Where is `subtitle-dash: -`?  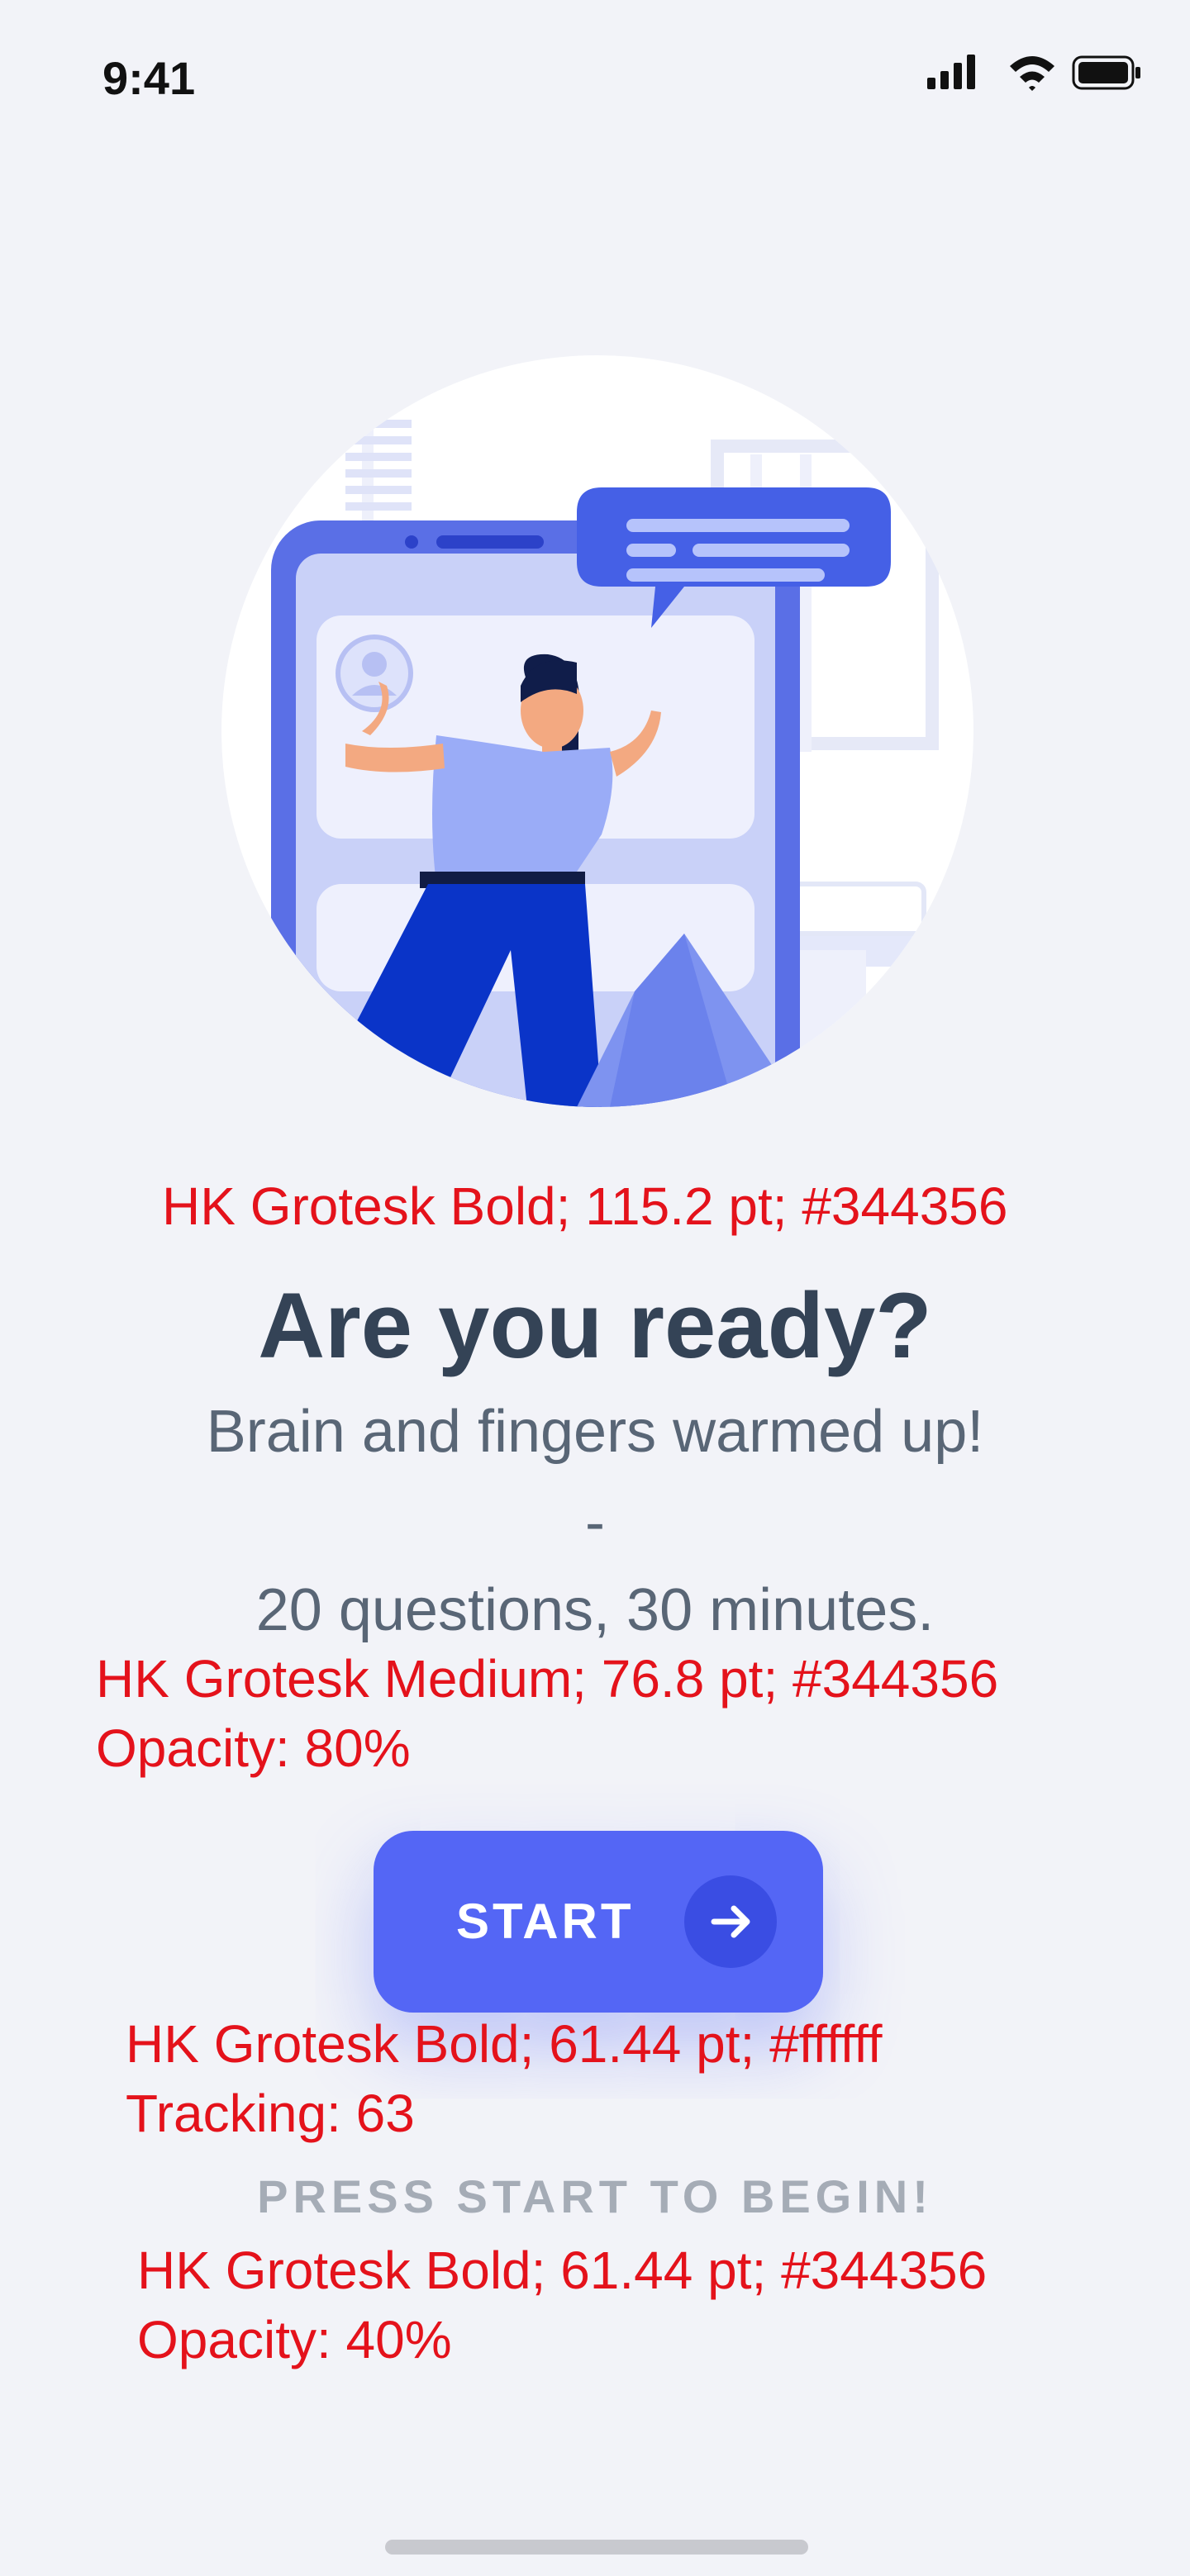 subtitle-dash: - is located at coordinates (595, 1523).